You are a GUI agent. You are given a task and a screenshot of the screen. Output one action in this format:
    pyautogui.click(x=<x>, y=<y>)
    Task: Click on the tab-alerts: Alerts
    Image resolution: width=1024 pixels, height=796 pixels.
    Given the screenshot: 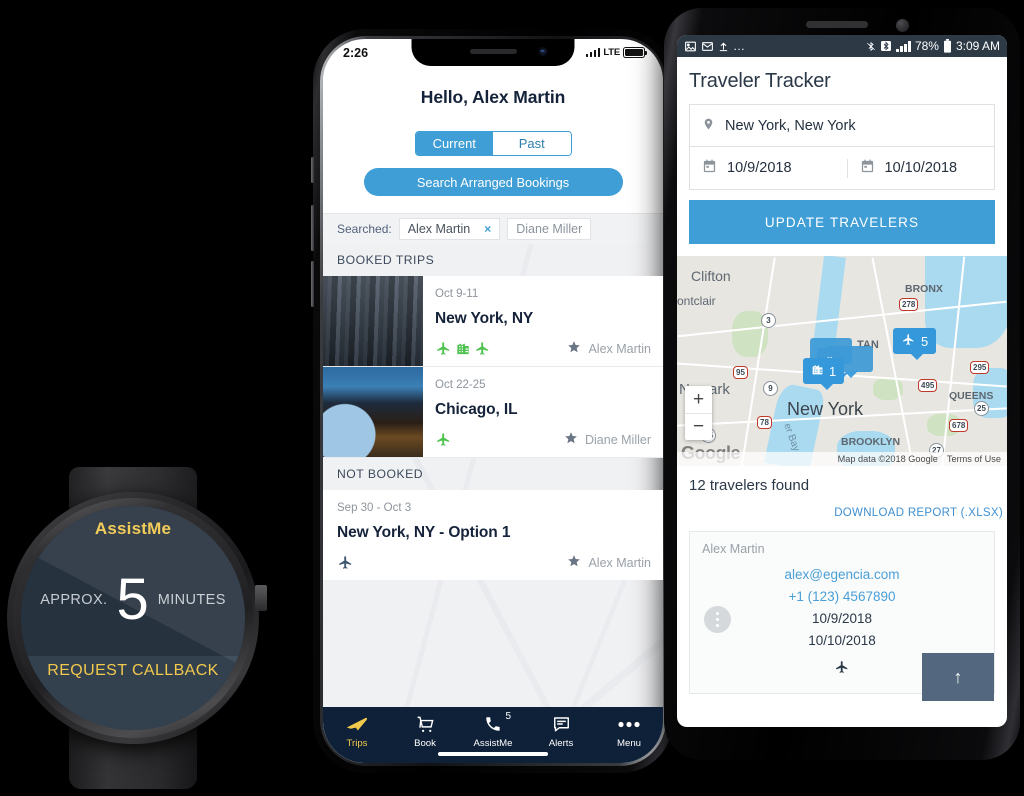 What is the action you would take?
    pyautogui.click(x=561, y=731)
    